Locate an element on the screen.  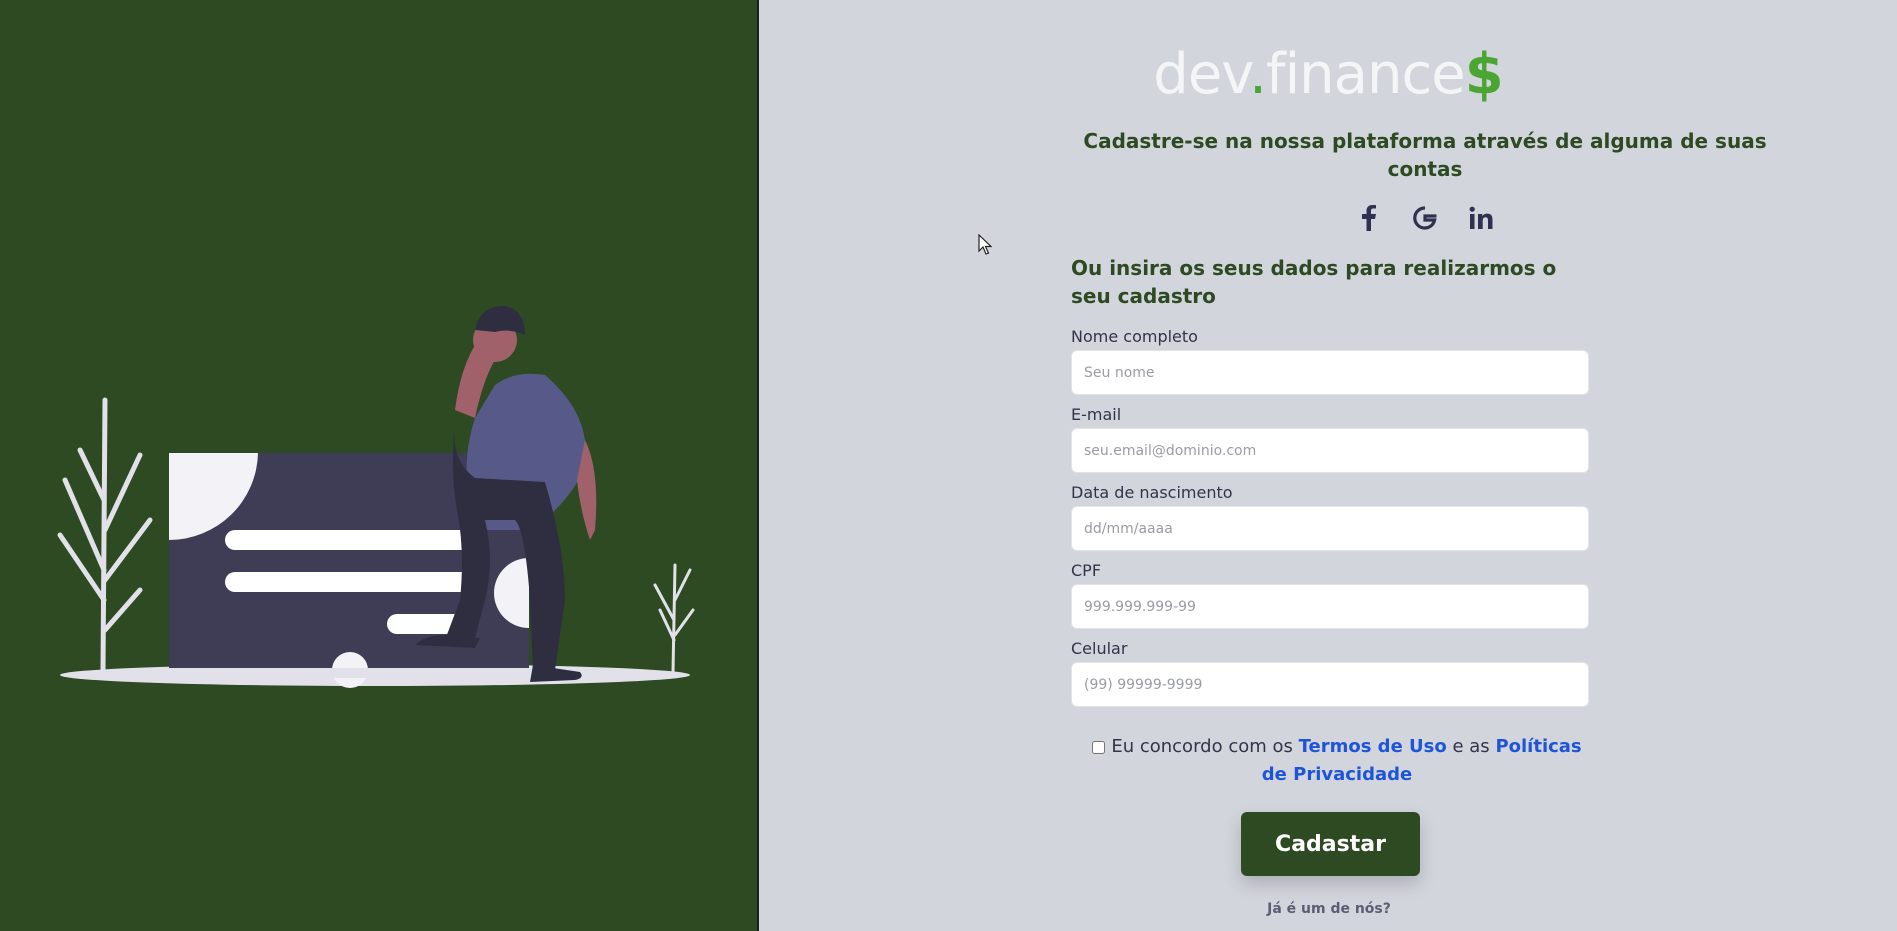
facebook-icon is located at coordinates (1369, 218).